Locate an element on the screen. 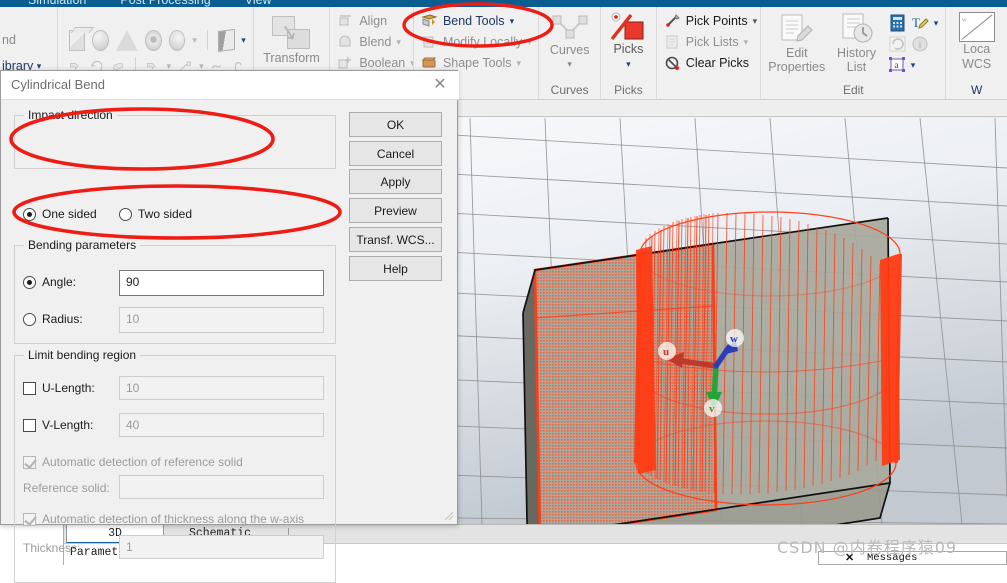 Image resolution: width=1007 pixels, height=583 pixels. dialog-titlebar: Cylindrical Bend ✕ is located at coordinates (230, 85).